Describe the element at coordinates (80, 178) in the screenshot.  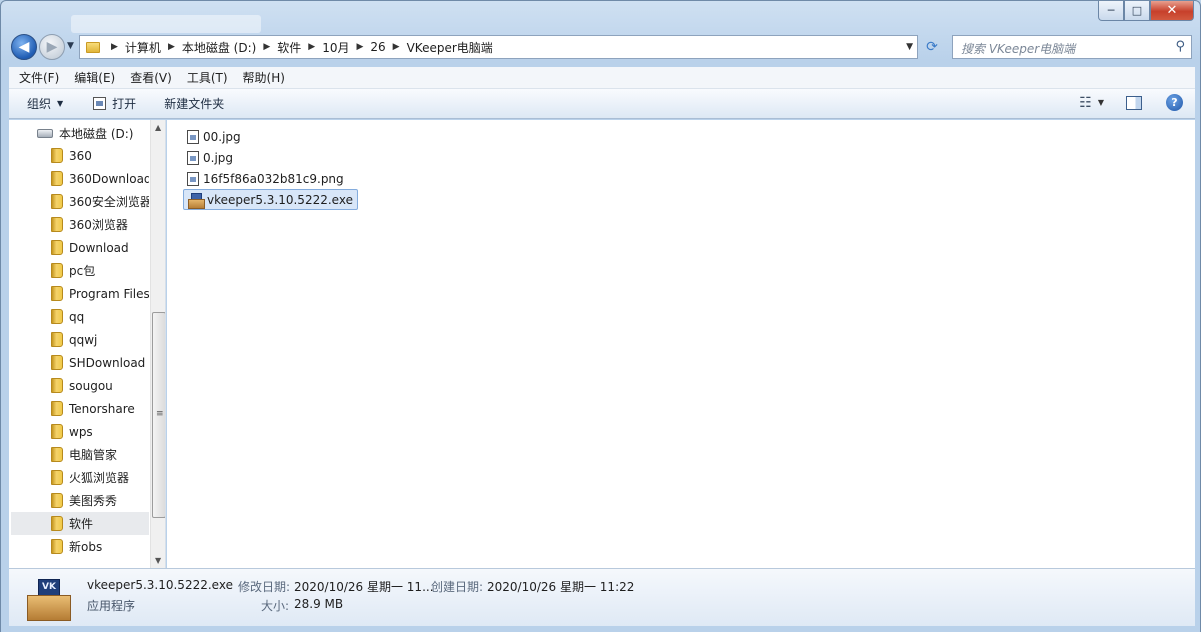
I see `sidebar-item-folder: 360Download` at that location.